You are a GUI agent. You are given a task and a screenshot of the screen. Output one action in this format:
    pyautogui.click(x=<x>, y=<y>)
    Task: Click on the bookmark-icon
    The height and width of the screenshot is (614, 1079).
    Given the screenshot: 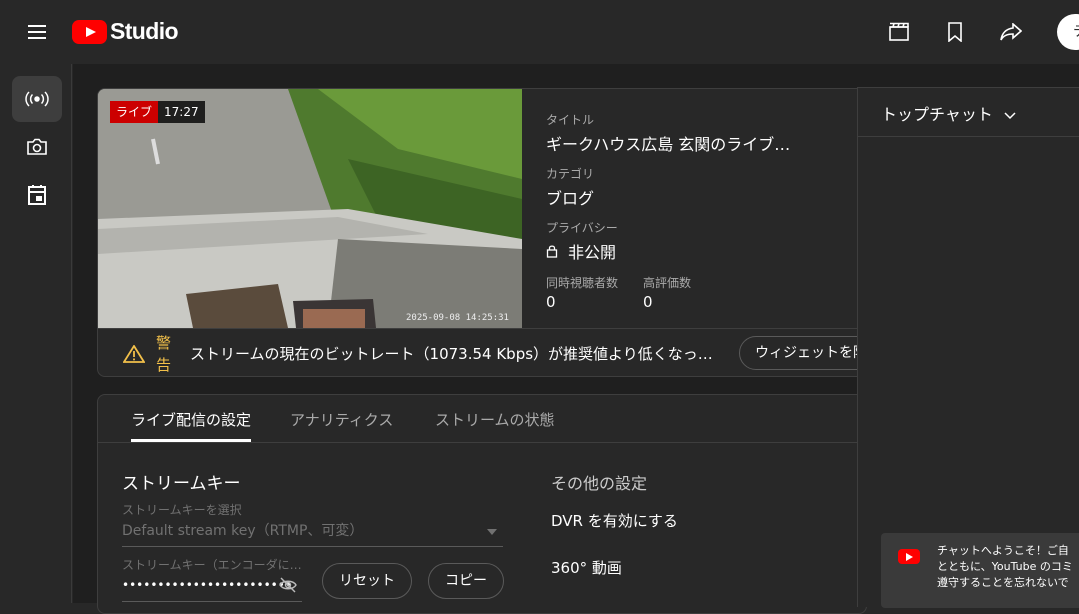 What is the action you would take?
    pyautogui.click(x=955, y=32)
    